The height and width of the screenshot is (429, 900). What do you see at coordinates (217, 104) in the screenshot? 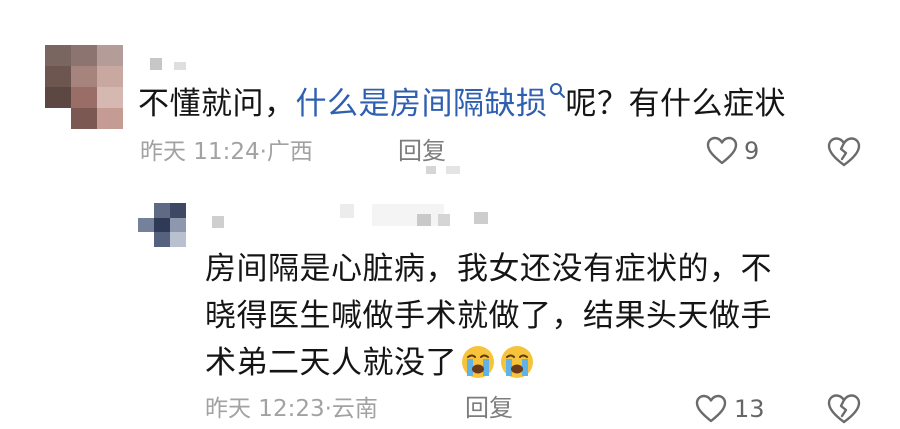
I see `comment-text-part: 不懂就问，` at bounding box center [217, 104].